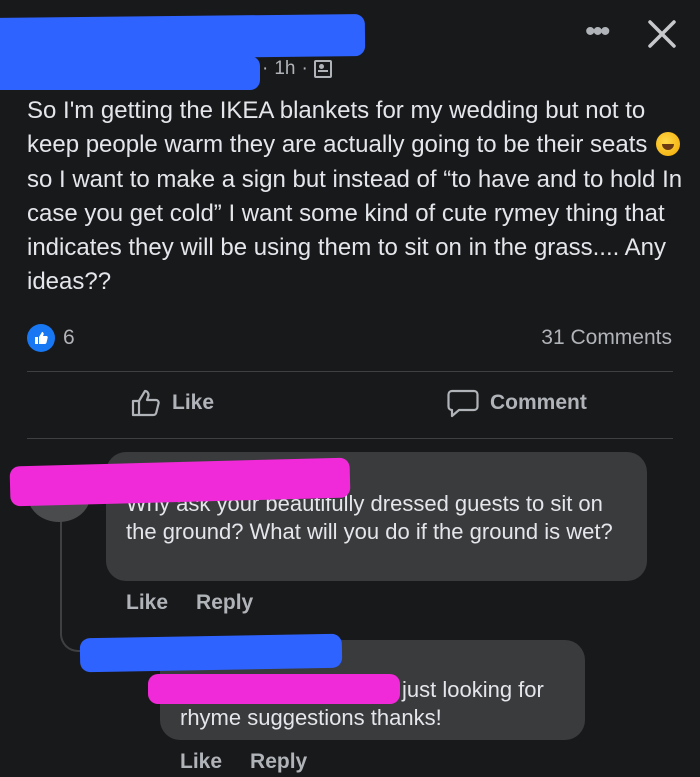  Describe the element at coordinates (668, 144) in the screenshot. I see `rolling-on-floor-laughing-emoji-icon` at that location.